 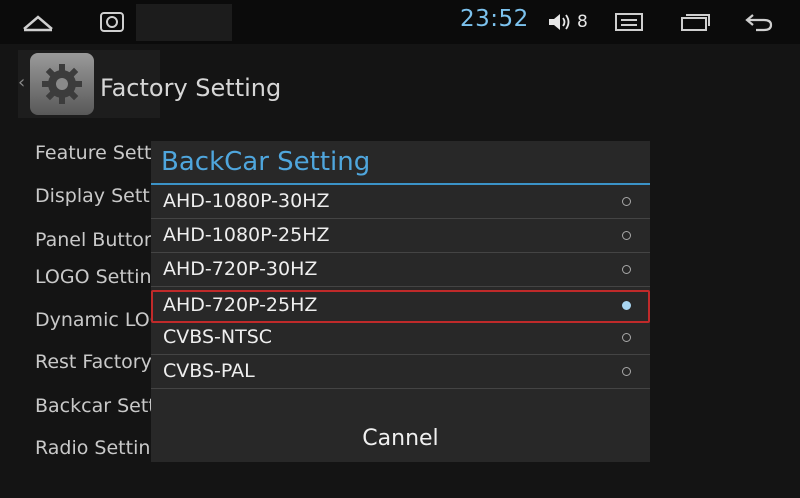 What do you see at coordinates (93, 448) in the screenshot?
I see `menu-item-radio-setting: Radio Setting` at bounding box center [93, 448].